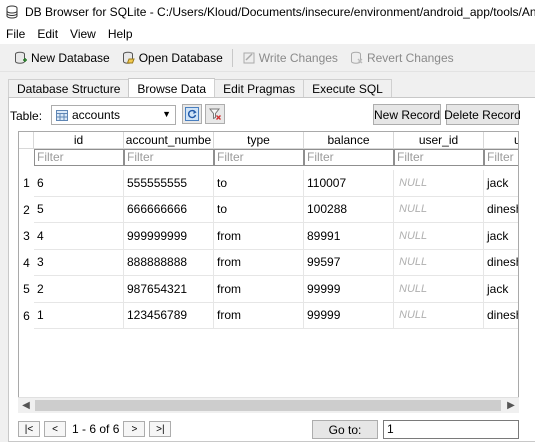  Describe the element at coordinates (79, 209) in the screenshot. I see `cell-id: 5` at that location.